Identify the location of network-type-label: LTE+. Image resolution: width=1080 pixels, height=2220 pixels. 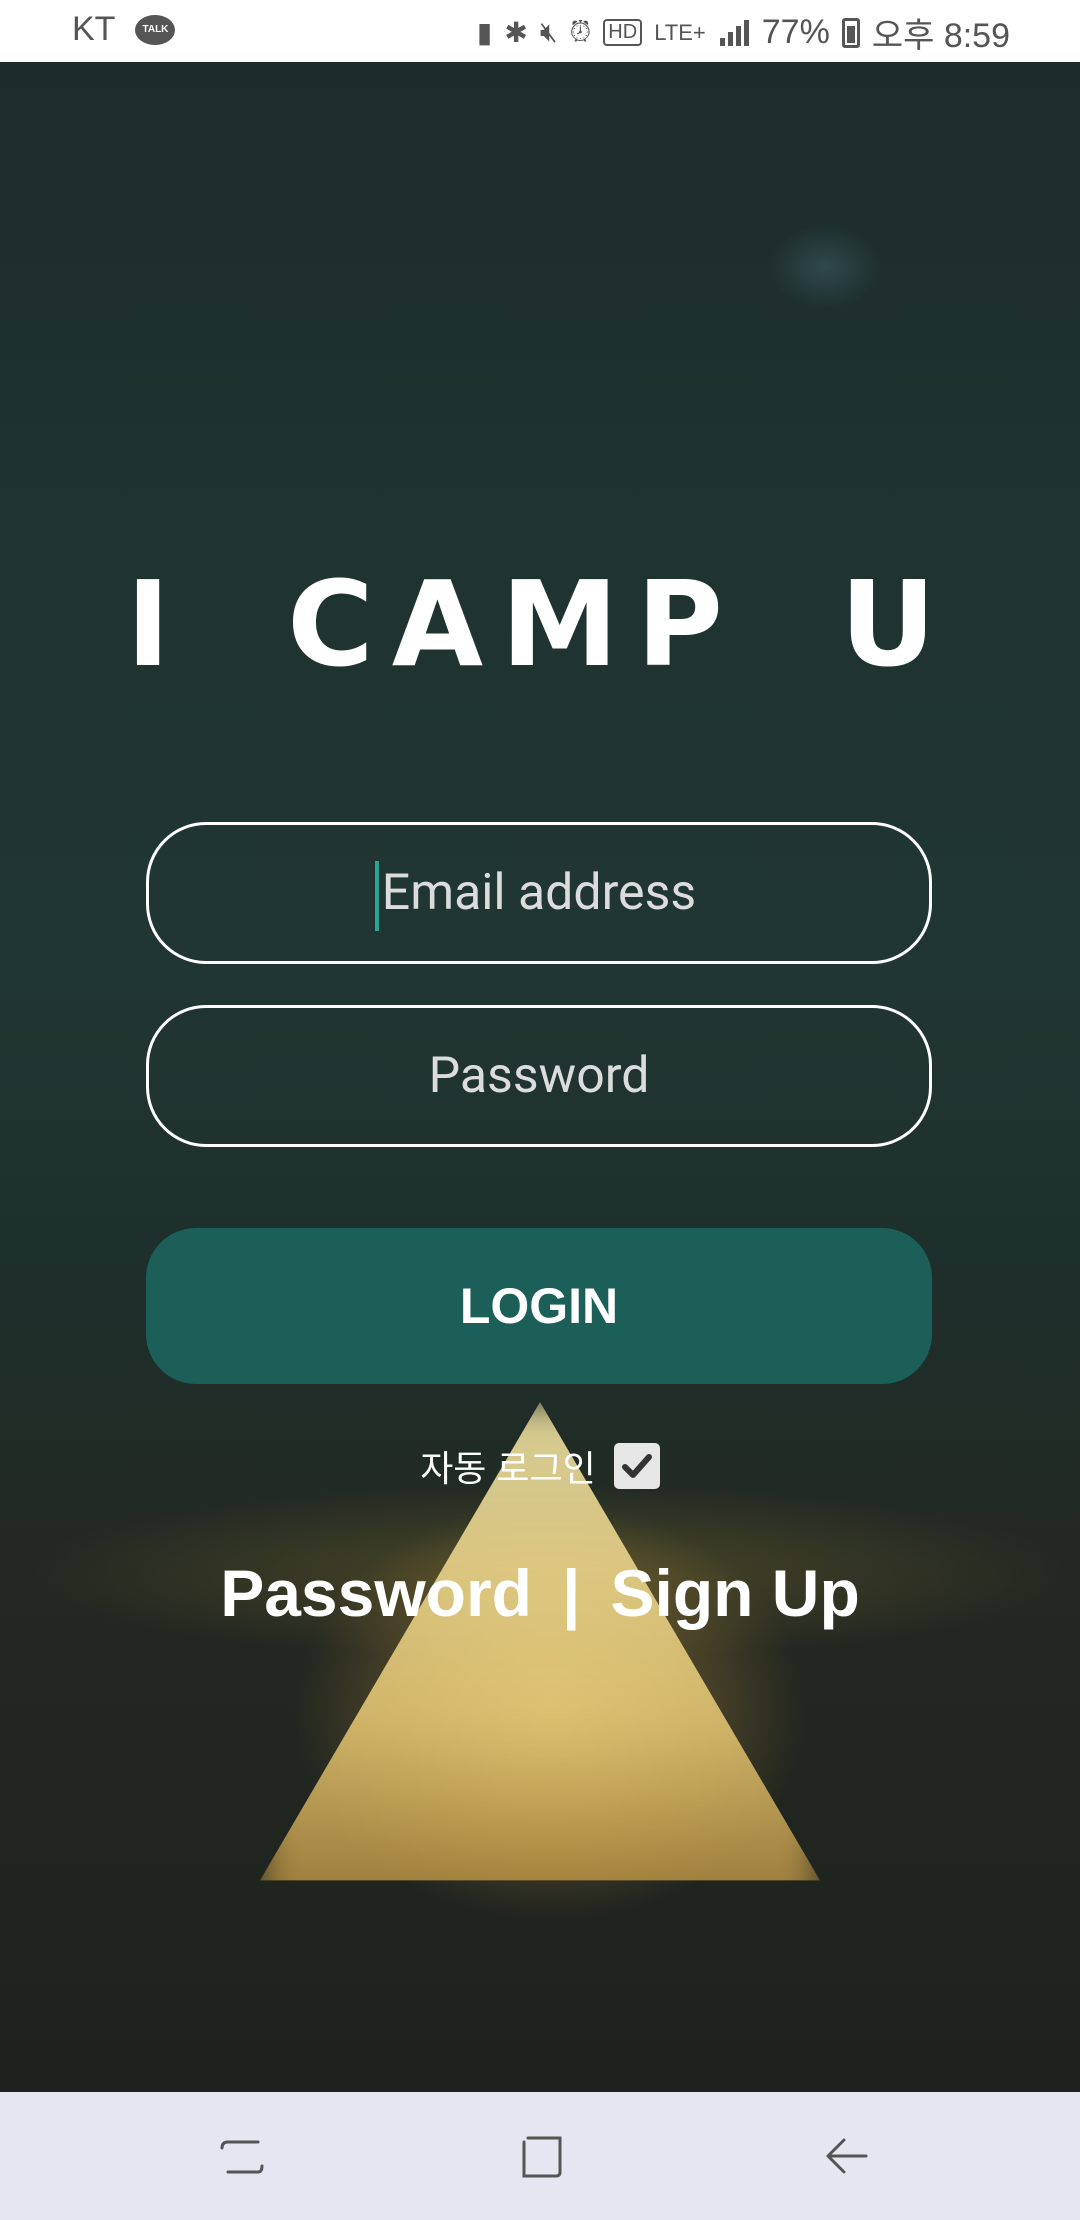
(680, 32).